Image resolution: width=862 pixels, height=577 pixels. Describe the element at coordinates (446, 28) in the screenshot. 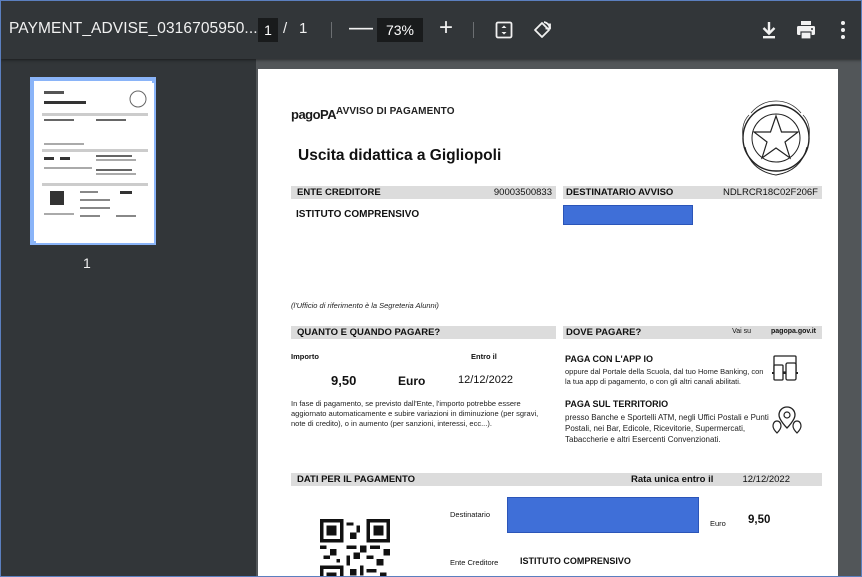

I see `zoom-in-button: +` at that location.